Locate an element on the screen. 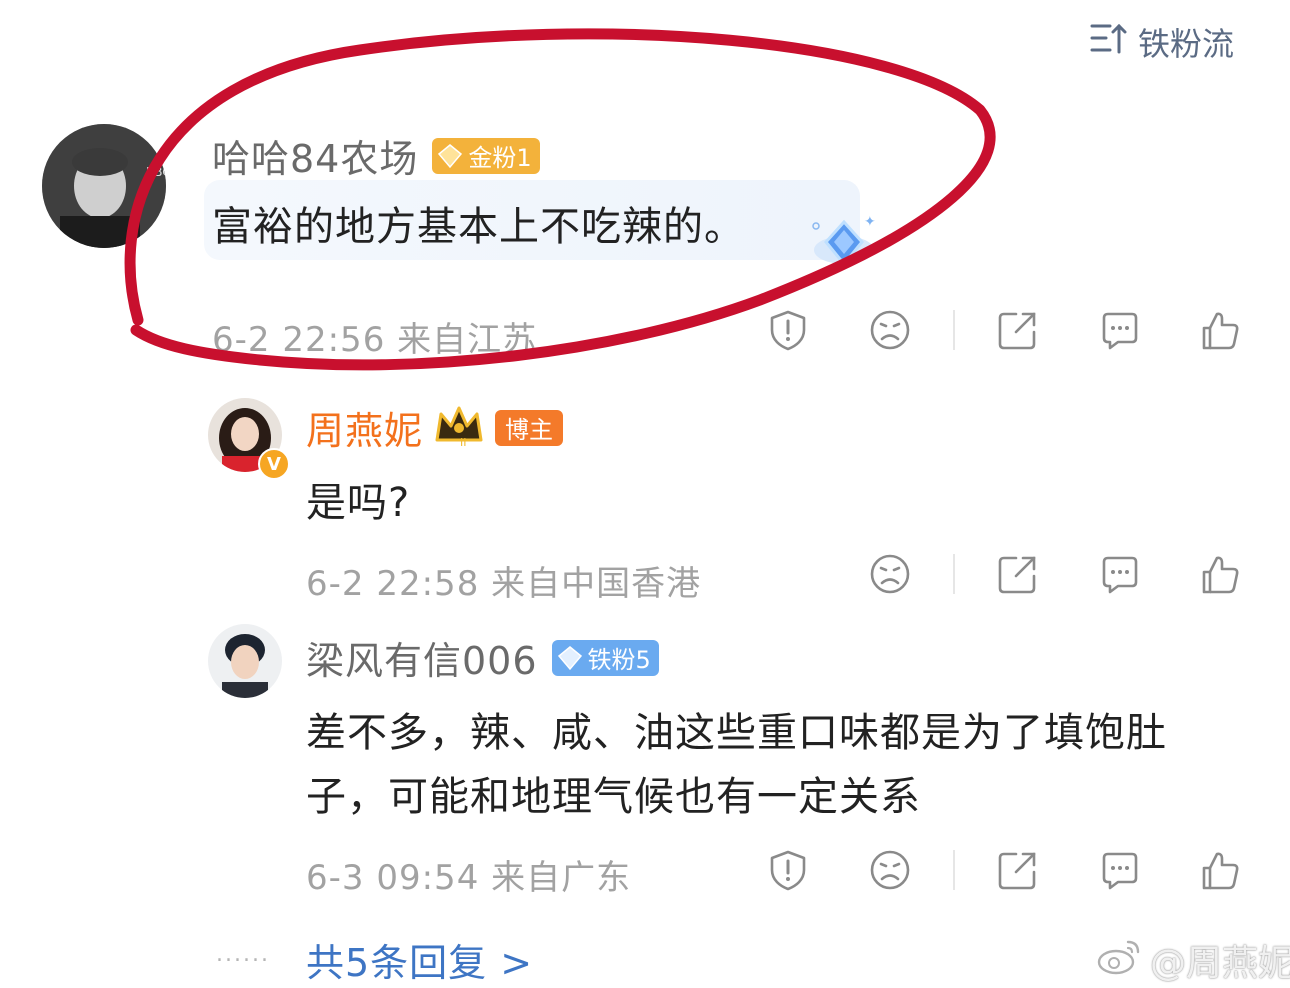 This screenshot has height=988, width=1290. weibo-logo-icon is located at coordinates (1120, 960).